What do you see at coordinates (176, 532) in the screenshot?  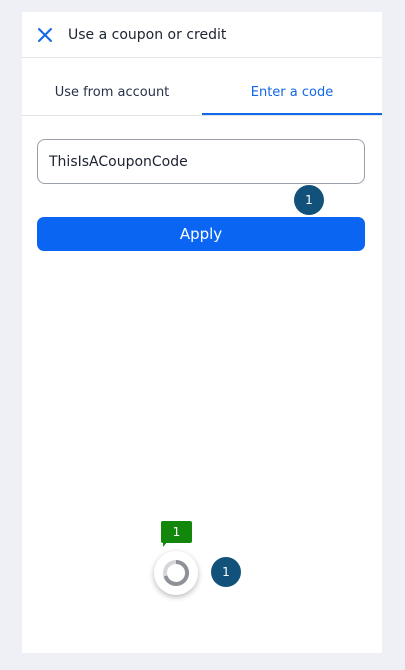 I see `step-tag: 1` at bounding box center [176, 532].